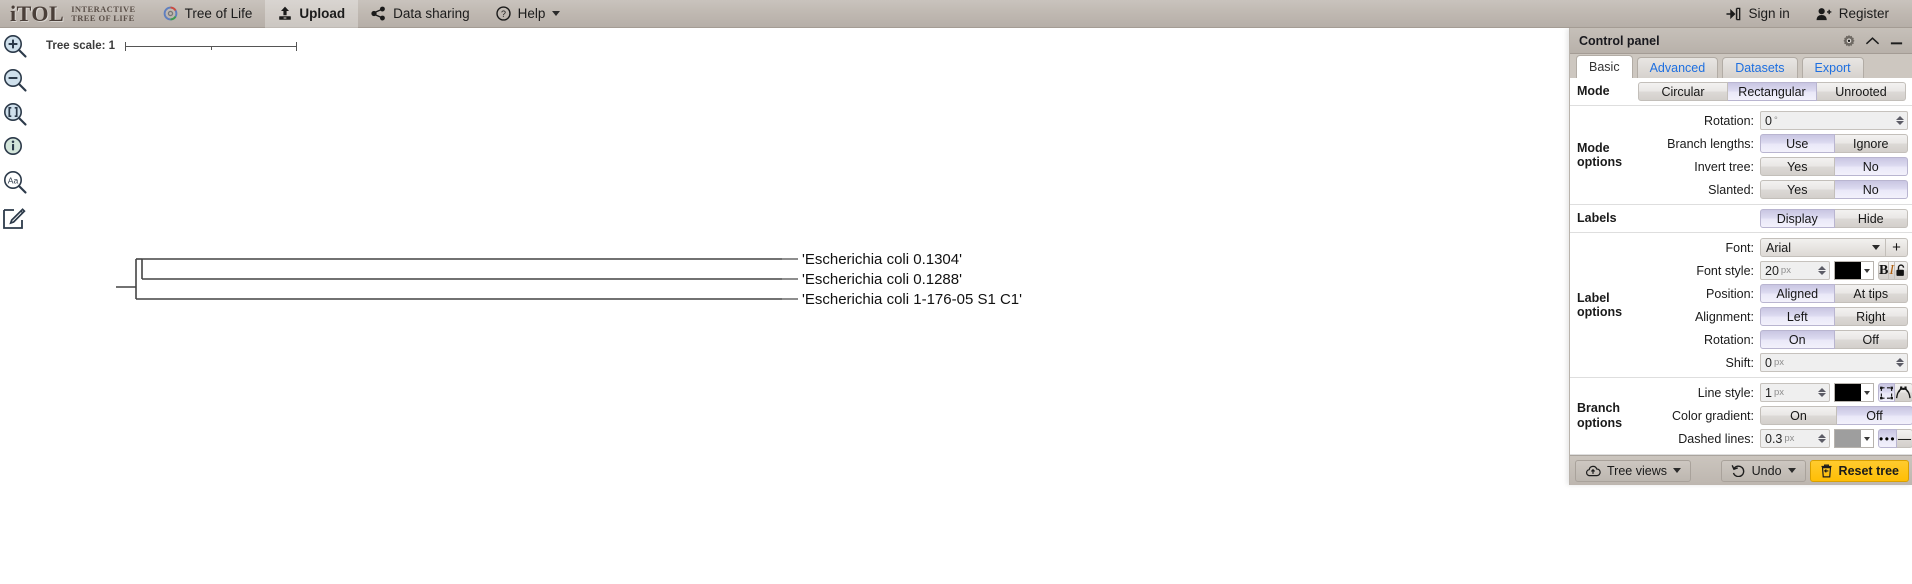 Image resolution: width=1912 pixels, height=584 pixels. I want to click on sign-in-icon, so click(1733, 14).